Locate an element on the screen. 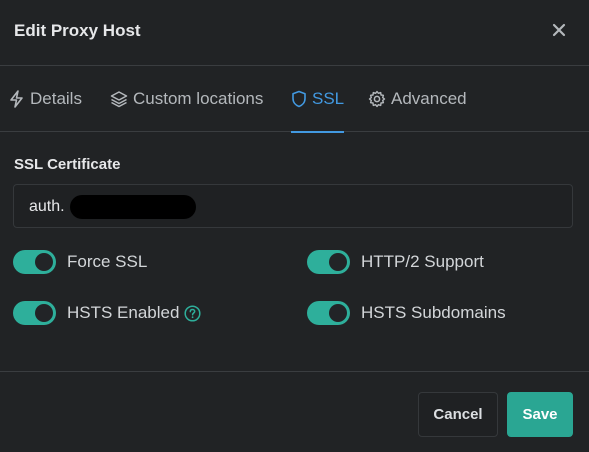  ssl-certificate-value: auth. is located at coordinates (47, 206).